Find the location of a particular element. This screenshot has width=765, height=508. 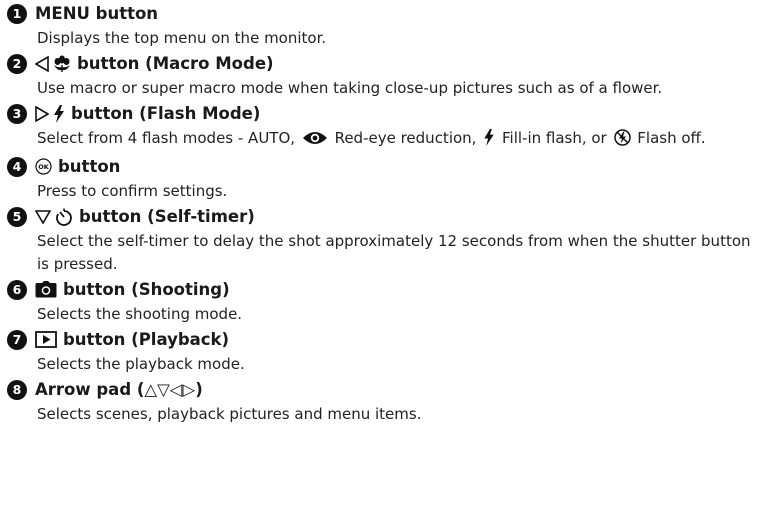

red-eye-icon is located at coordinates (315, 141).